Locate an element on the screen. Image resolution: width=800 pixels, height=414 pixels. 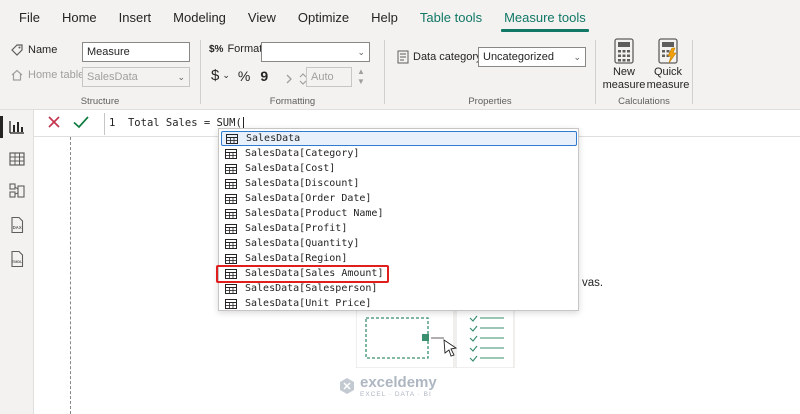
dax-query-view-button: DAX is located at coordinates (17, 225).